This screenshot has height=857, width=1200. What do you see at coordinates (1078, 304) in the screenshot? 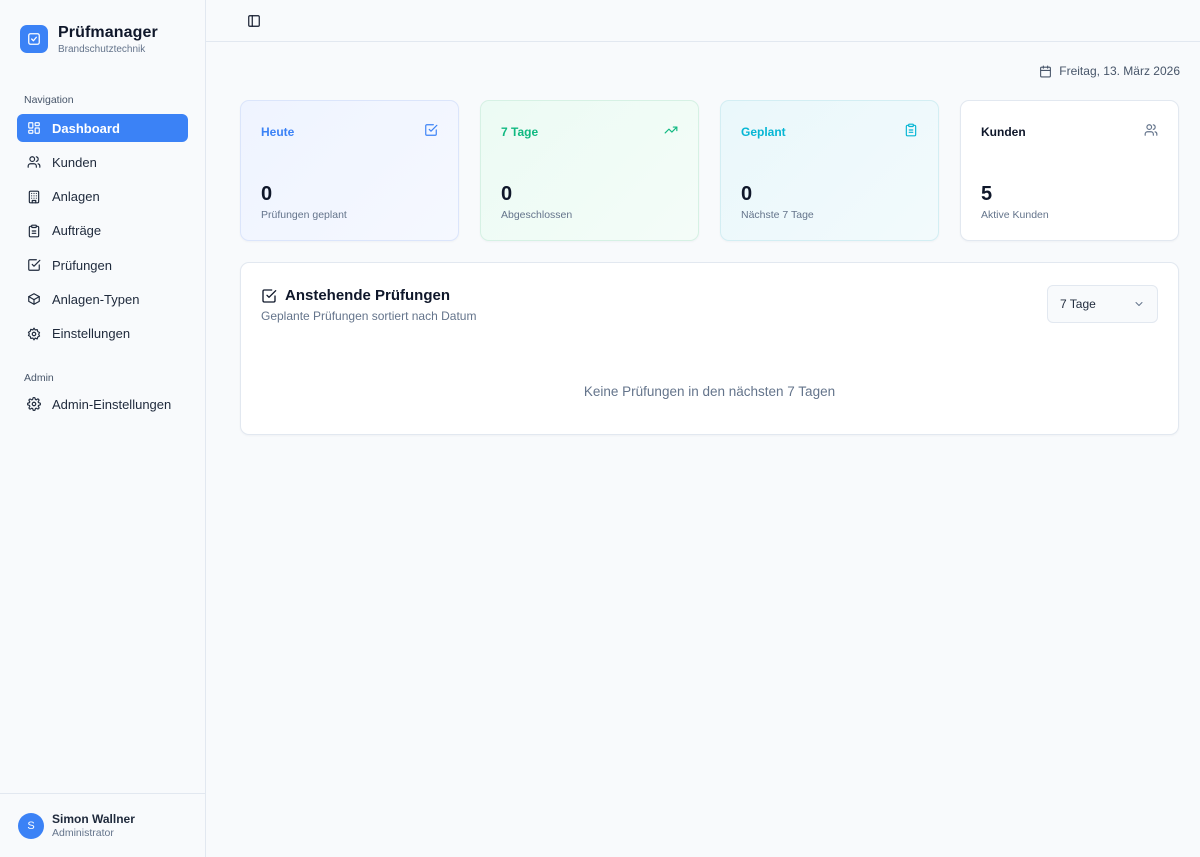
I see `range-select-value: 7 Tage` at bounding box center [1078, 304].